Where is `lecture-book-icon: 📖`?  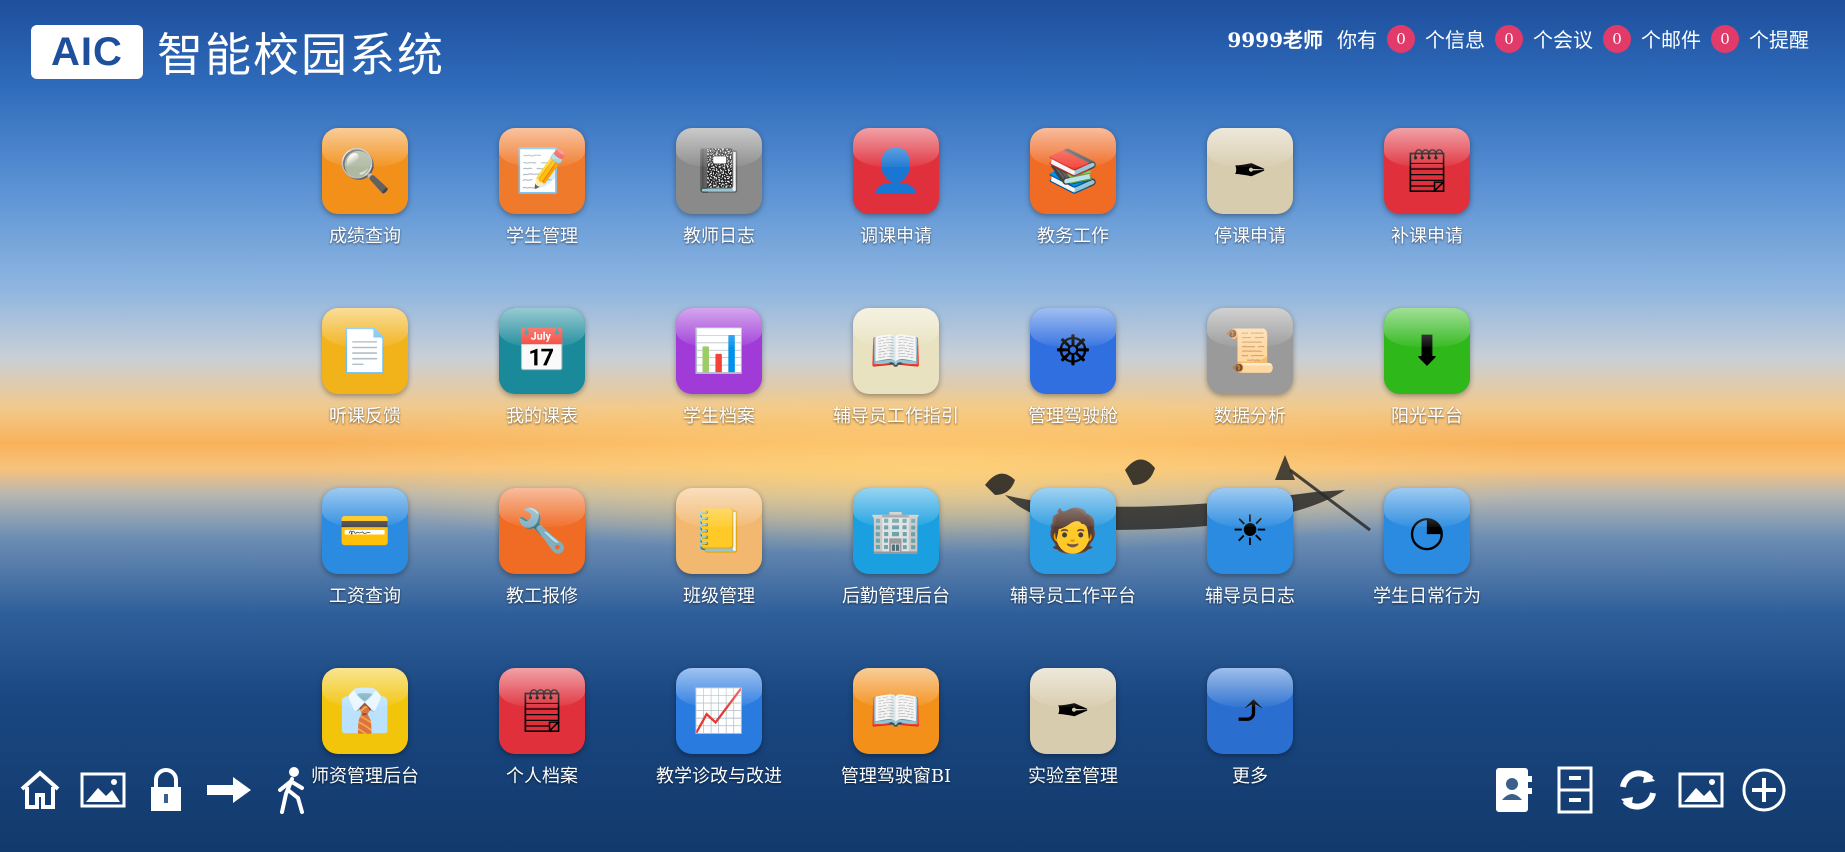 lecture-book-icon: 📖 is located at coordinates (896, 350).